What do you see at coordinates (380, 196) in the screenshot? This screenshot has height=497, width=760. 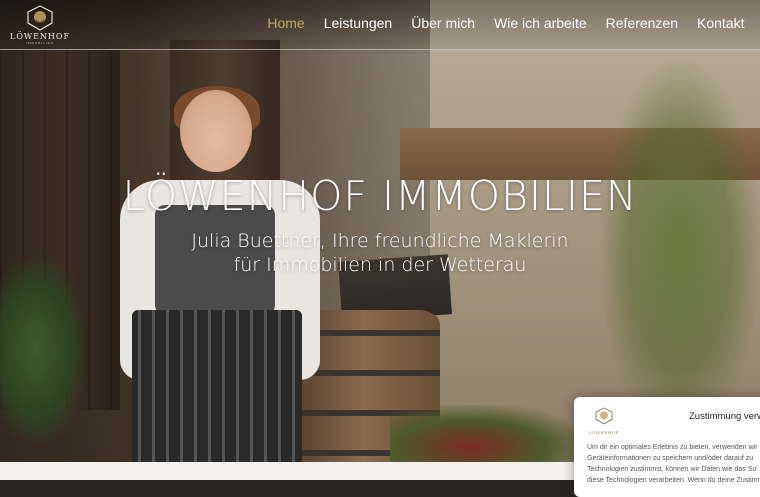 I see `hero-title: LÖWENHOF IMMOBILIEN` at bounding box center [380, 196].